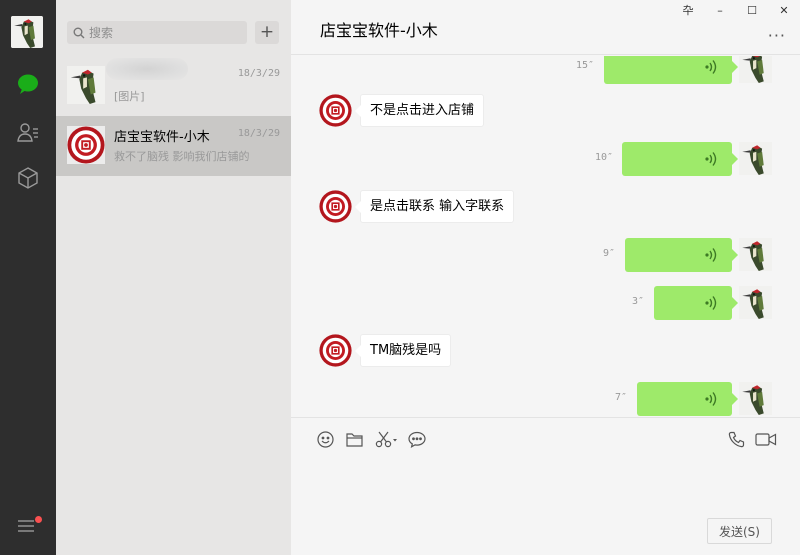 This screenshot has height=555, width=800. What do you see at coordinates (162, 137) in the screenshot?
I see `session-name: 店宝宝软件-小木` at bounding box center [162, 137].